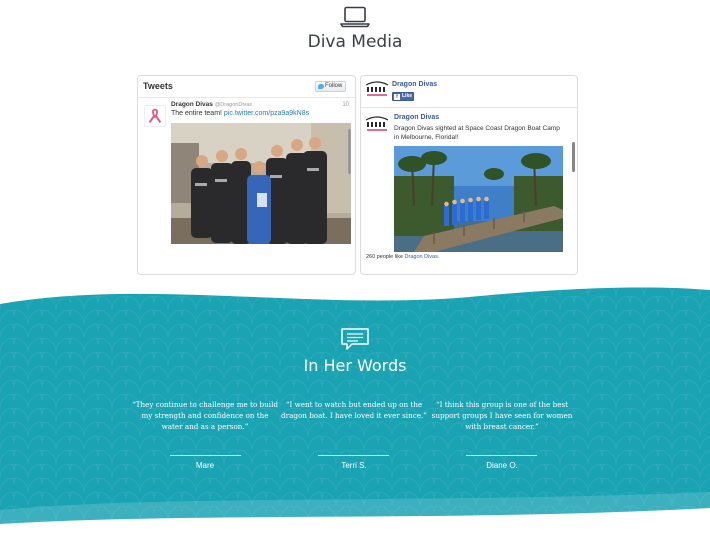 The image size is (710, 537). What do you see at coordinates (266, 113) in the screenshot?
I see `tweet-photo-link: pic.twitter.com/pza9a9kN8s` at bounding box center [266, 113].